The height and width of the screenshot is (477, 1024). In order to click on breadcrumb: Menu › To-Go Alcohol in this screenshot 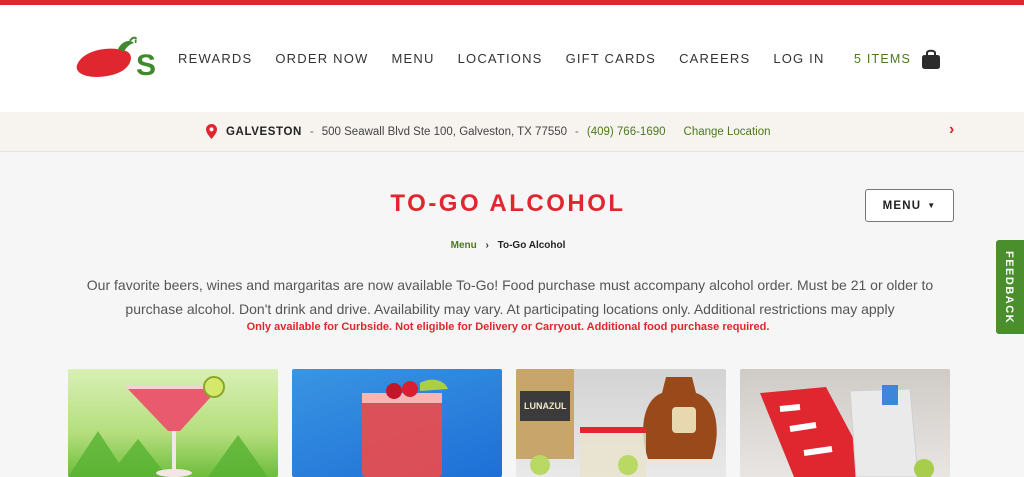, I will do `click(508, 245)`.